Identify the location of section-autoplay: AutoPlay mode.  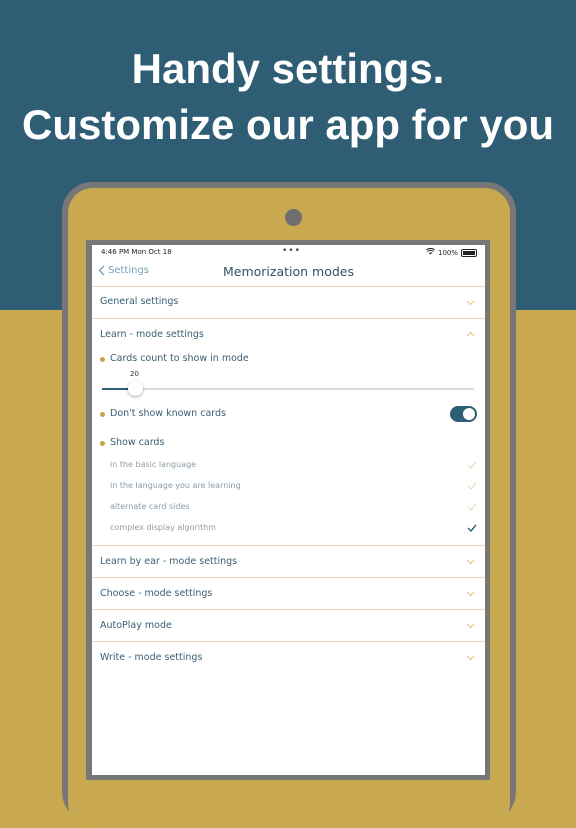
(288, 625).